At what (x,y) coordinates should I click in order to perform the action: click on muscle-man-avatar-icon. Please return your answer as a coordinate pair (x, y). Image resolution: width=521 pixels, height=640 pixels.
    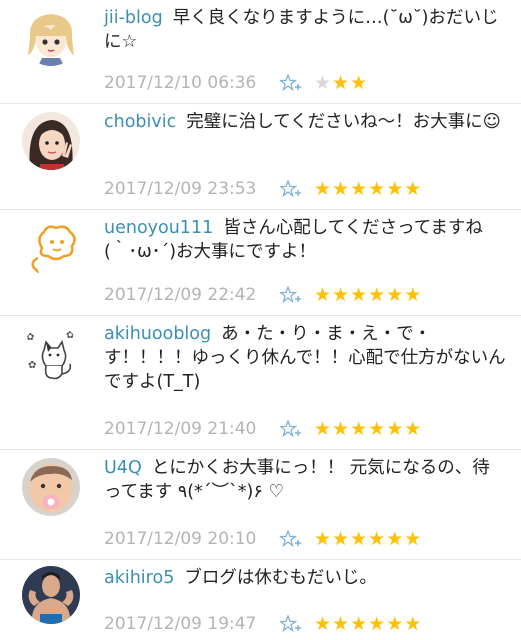
    Looking at the image, I should click on (51, 595).